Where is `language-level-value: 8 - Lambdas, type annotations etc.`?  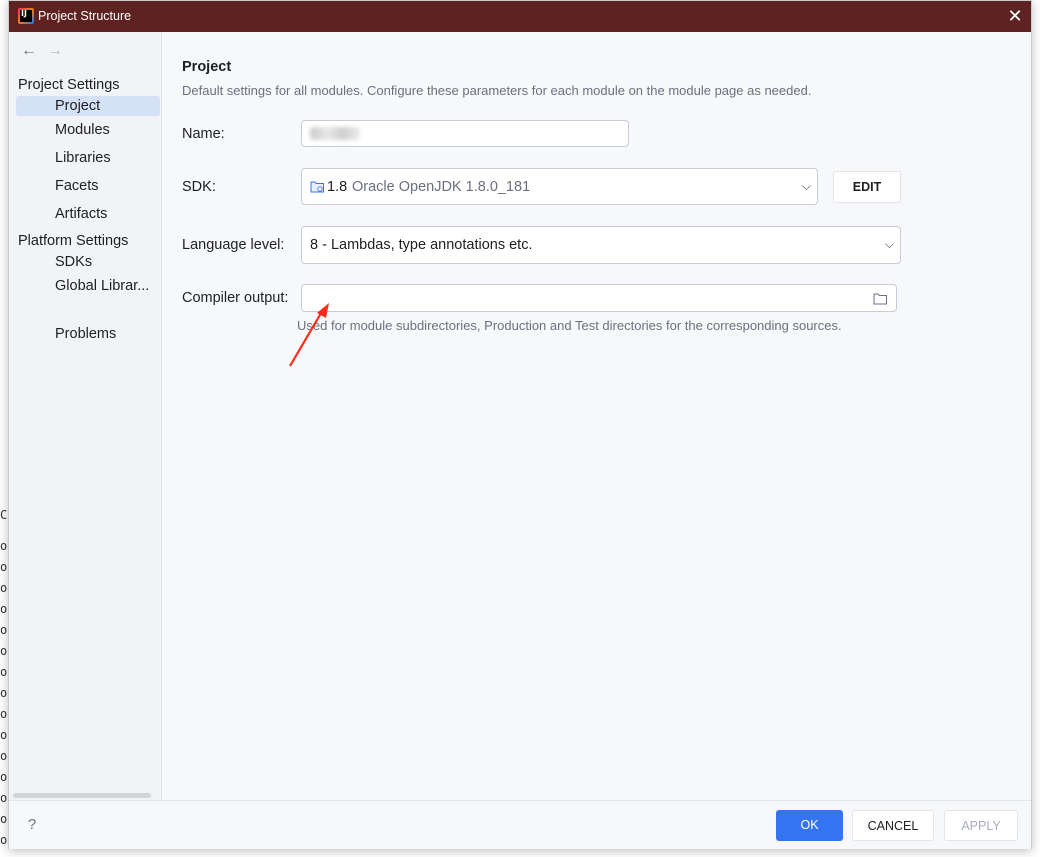 language-level-value: 8 - Lambdas, type annotations etc. is located at coordinates (421, 245).